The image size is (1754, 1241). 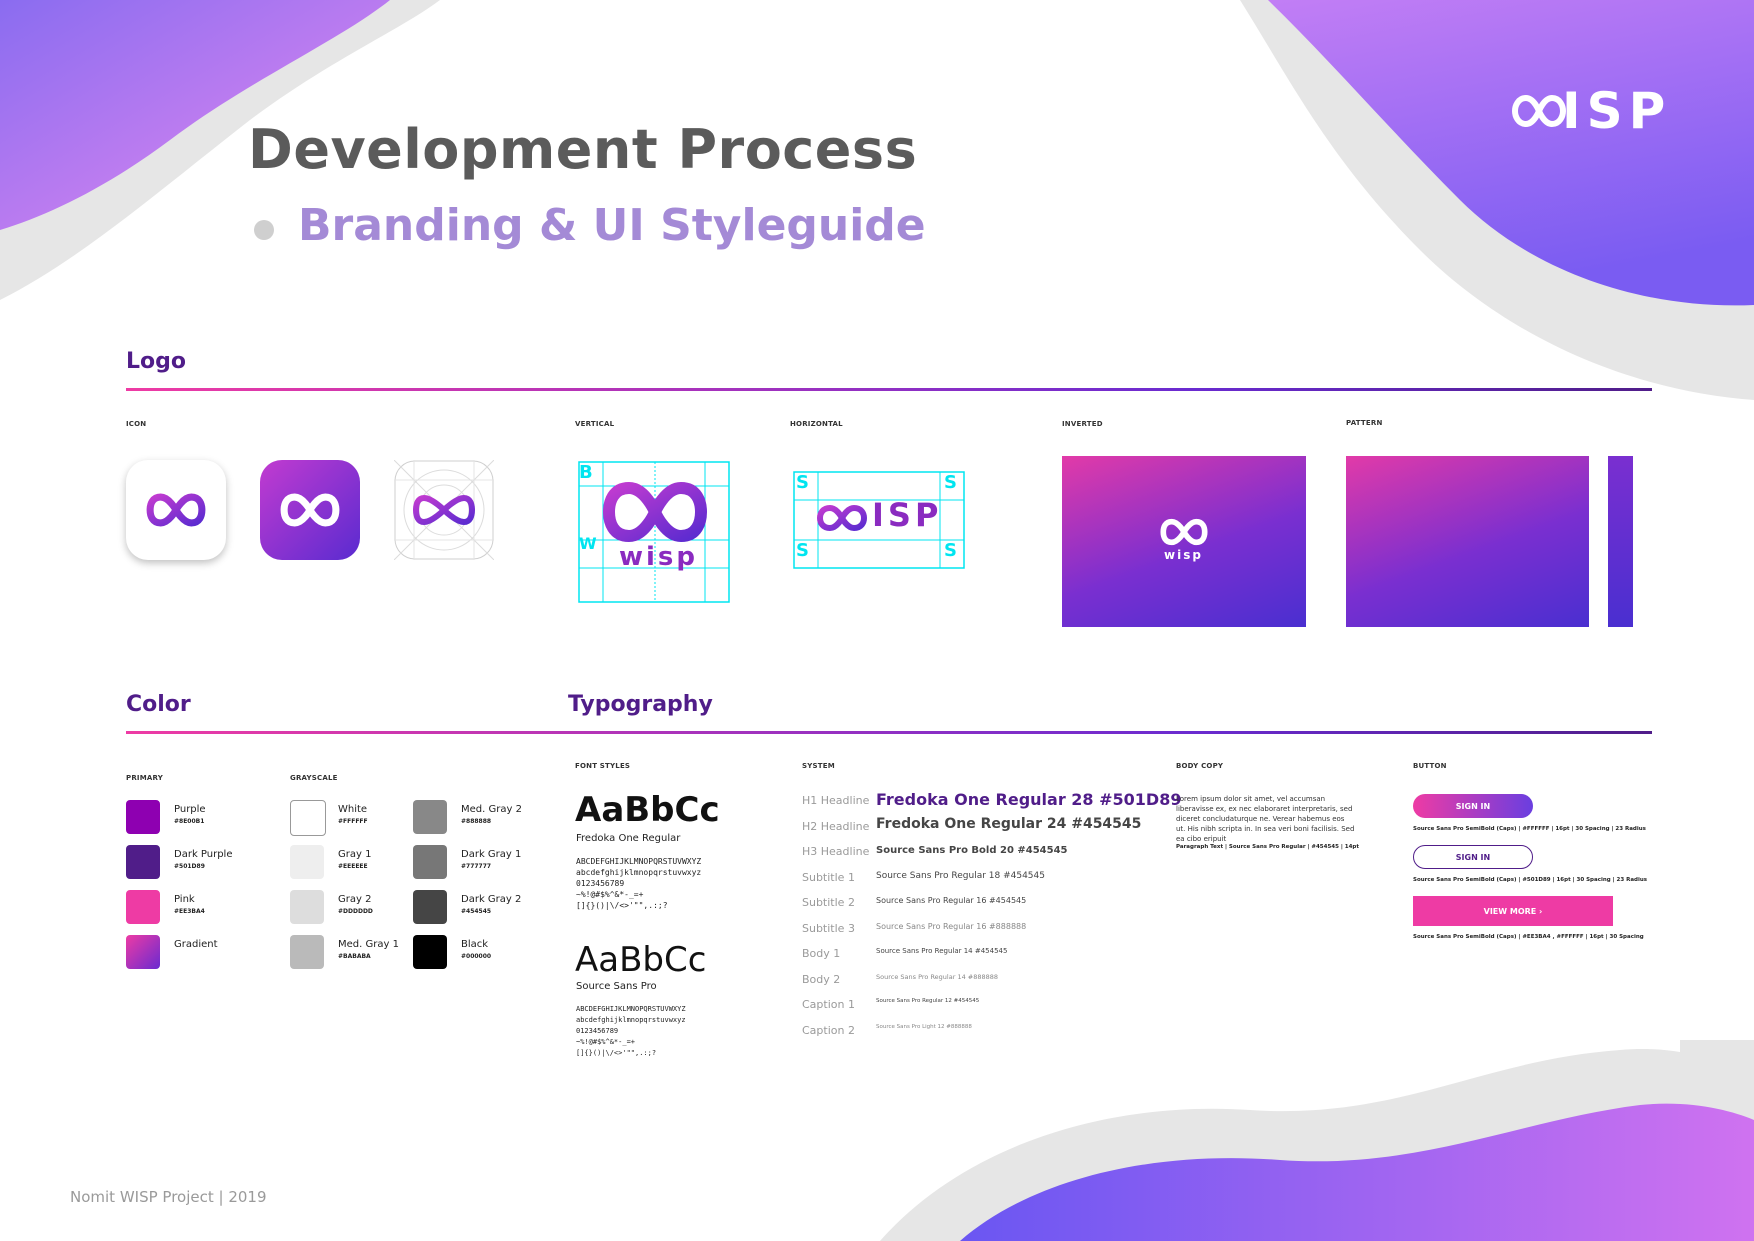 What do you see at coordinates (586, 472) in the screenshot?
I see `guide-letter-b: B` at bounding box center [586, 472].